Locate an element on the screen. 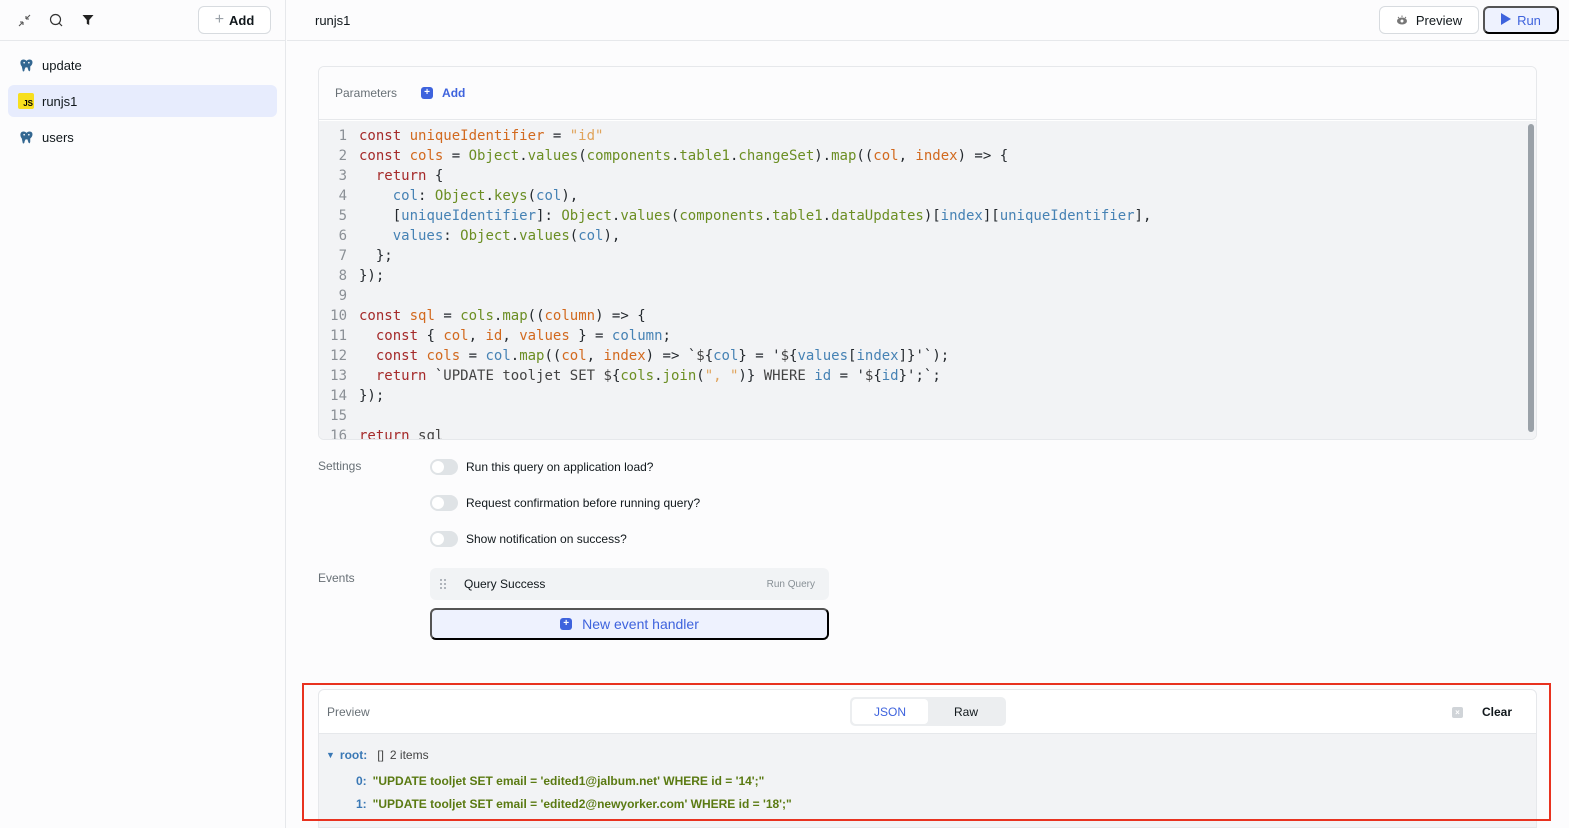 The height and width of the screenshot is (828, 1569). add-query-button: + Add is located at coordinates (234, 20).